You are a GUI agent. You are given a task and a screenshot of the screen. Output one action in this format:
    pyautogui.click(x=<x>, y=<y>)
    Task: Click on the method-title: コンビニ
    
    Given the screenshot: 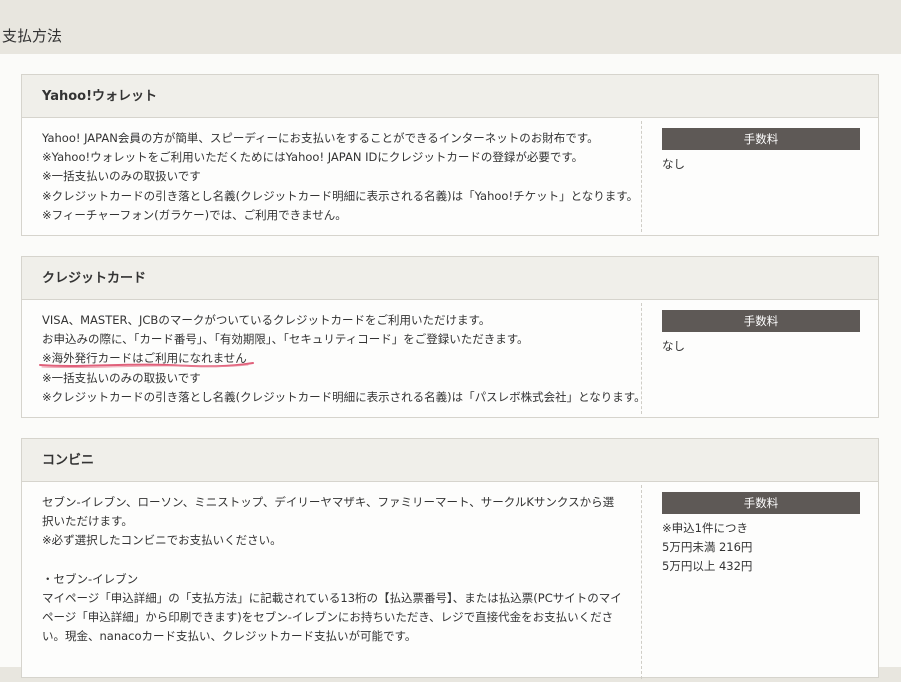 What is the action you would take?
    pyautogui.click(x=450, y=460)
    